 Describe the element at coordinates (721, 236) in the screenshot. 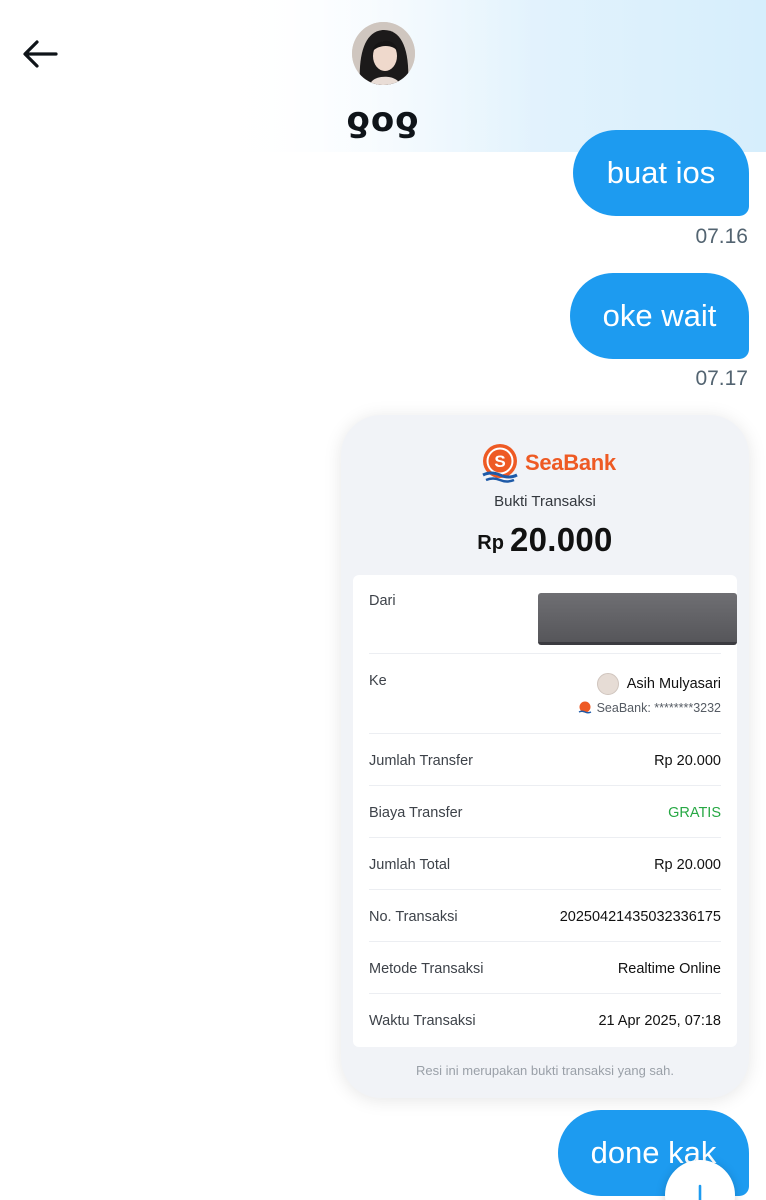

I see `message-timestamp: 07.16` at that location.